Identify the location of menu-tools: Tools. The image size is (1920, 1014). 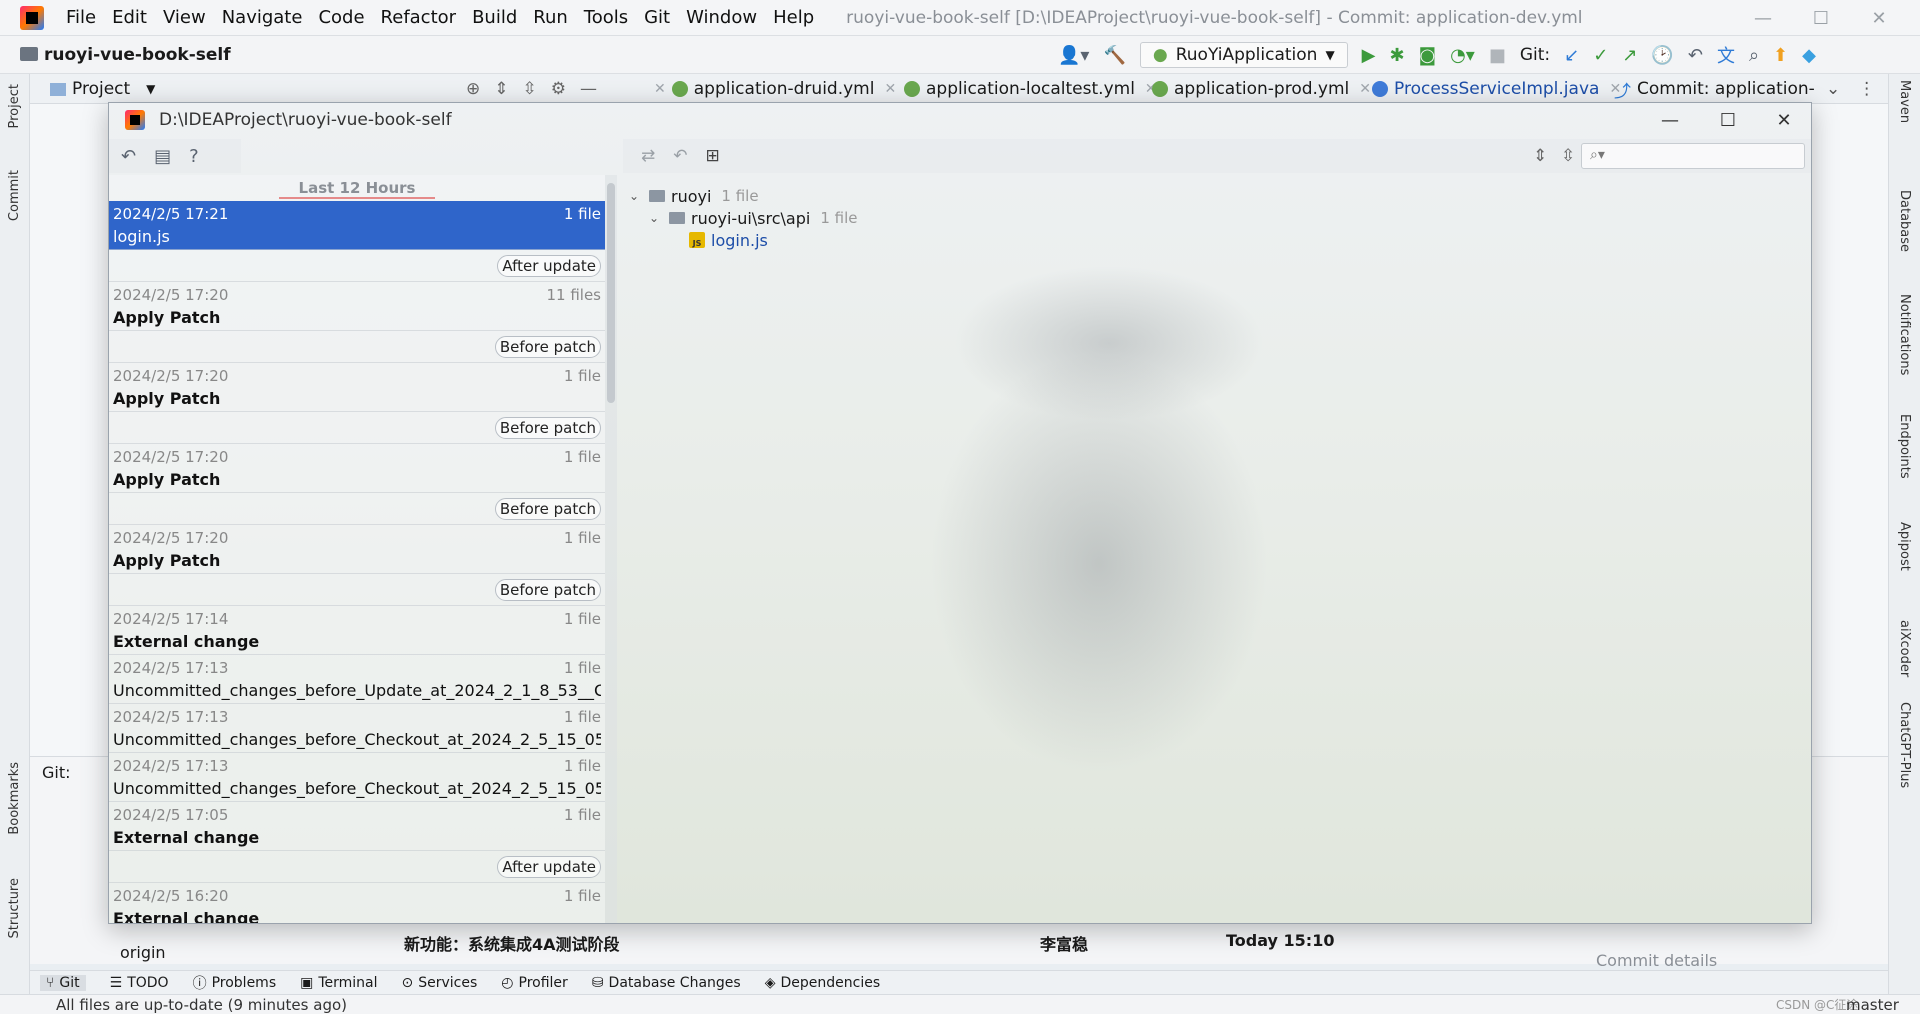
(606, 17).